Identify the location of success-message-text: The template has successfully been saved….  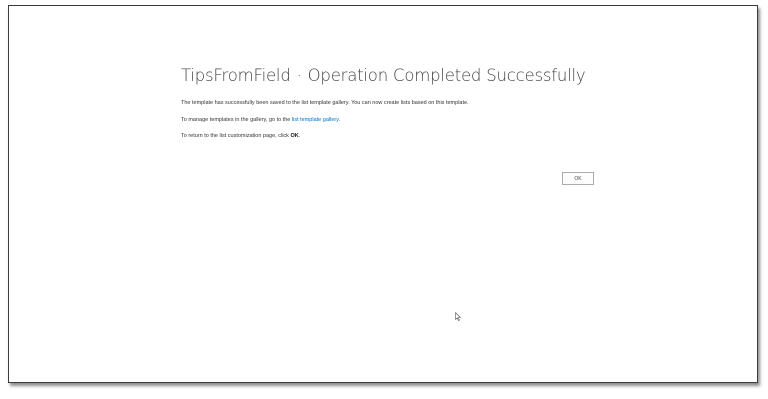
(325, 103).